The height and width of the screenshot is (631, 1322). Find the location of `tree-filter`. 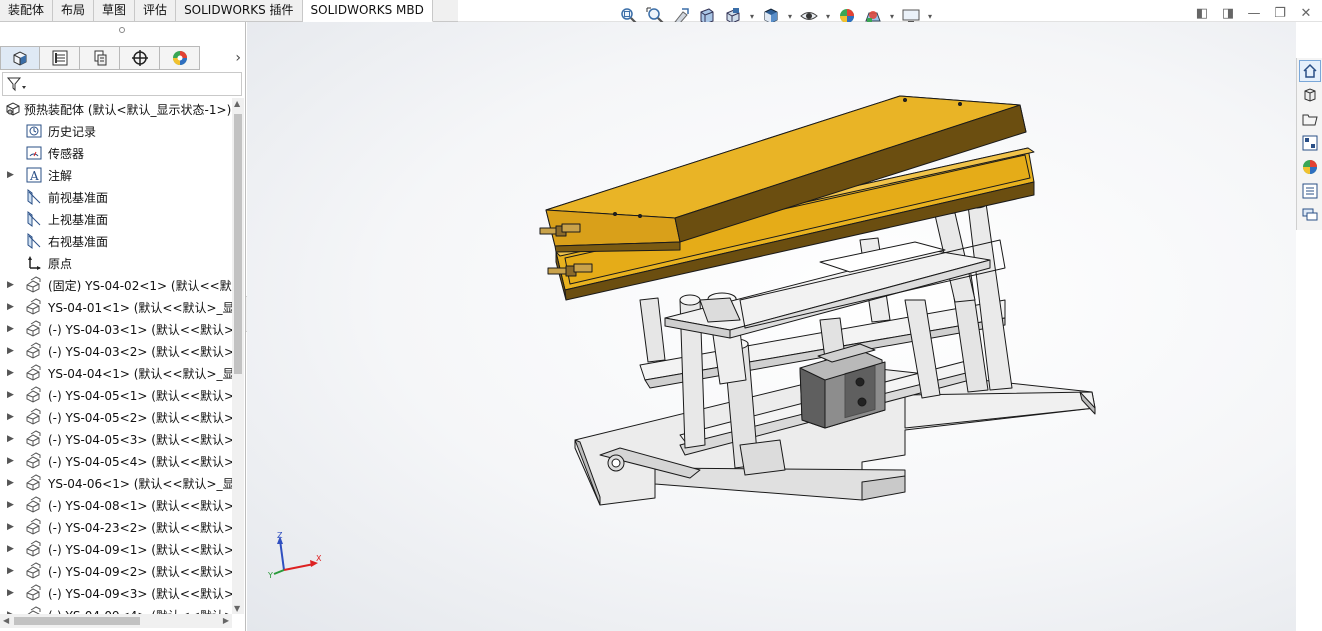

tree-filter is located at coordinates (122, 84).